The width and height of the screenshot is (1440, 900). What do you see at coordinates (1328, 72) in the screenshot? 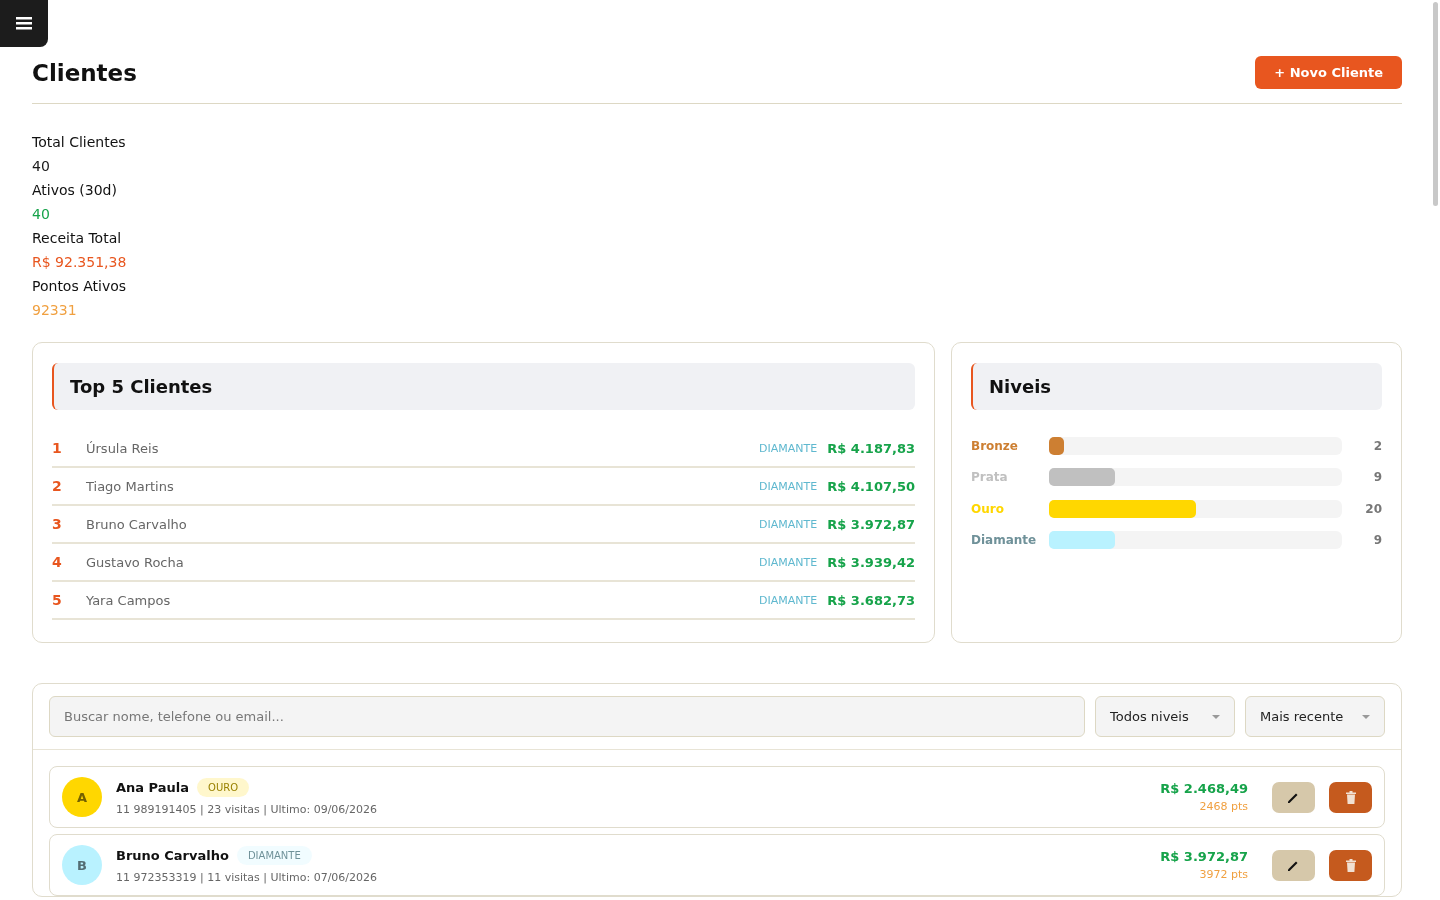
I see `new-client-button: + Novo Cliente` at bounding box center [1328, 72].